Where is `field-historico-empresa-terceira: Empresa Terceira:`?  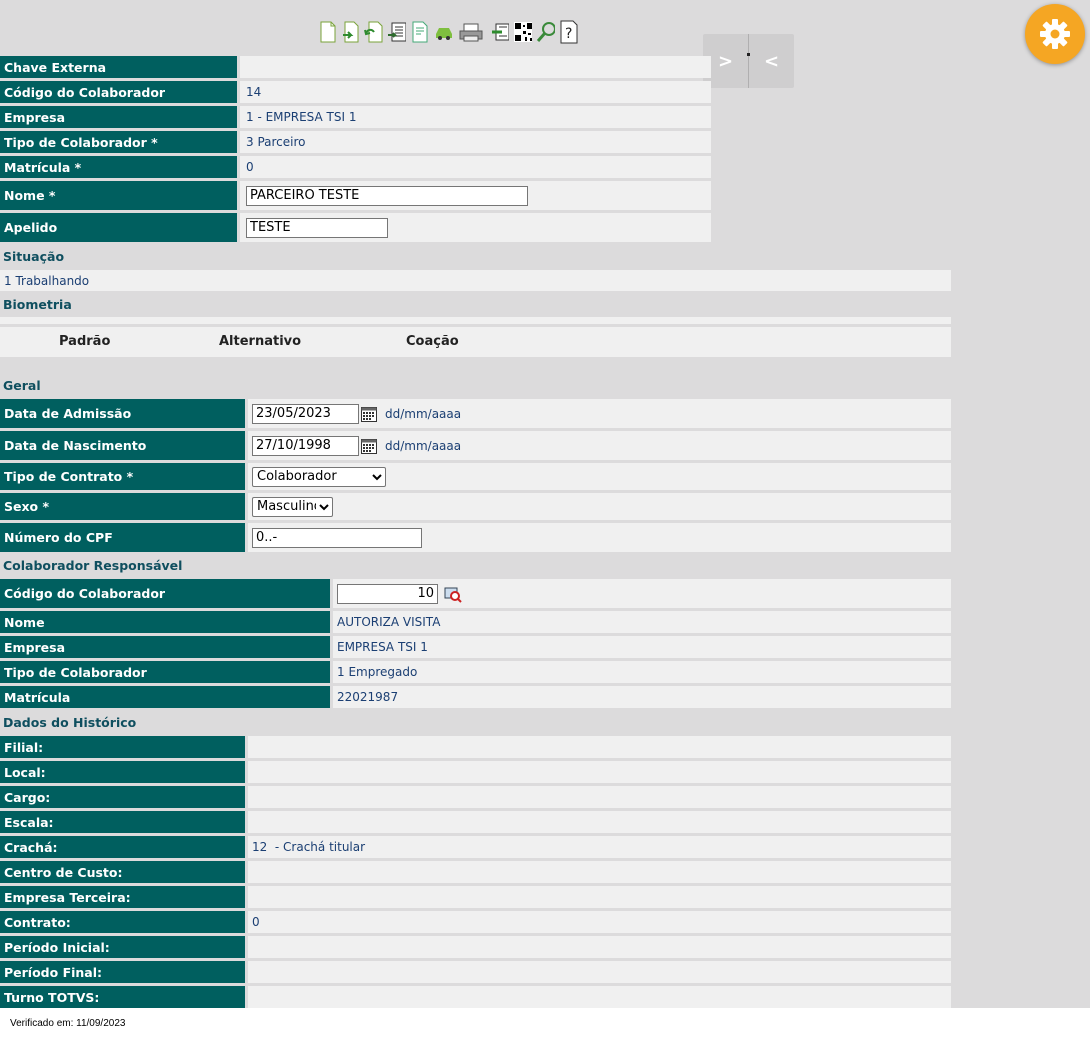 field-historico-empresa-terceira: Empresa Terceira: is located at coordinates (475, 897).